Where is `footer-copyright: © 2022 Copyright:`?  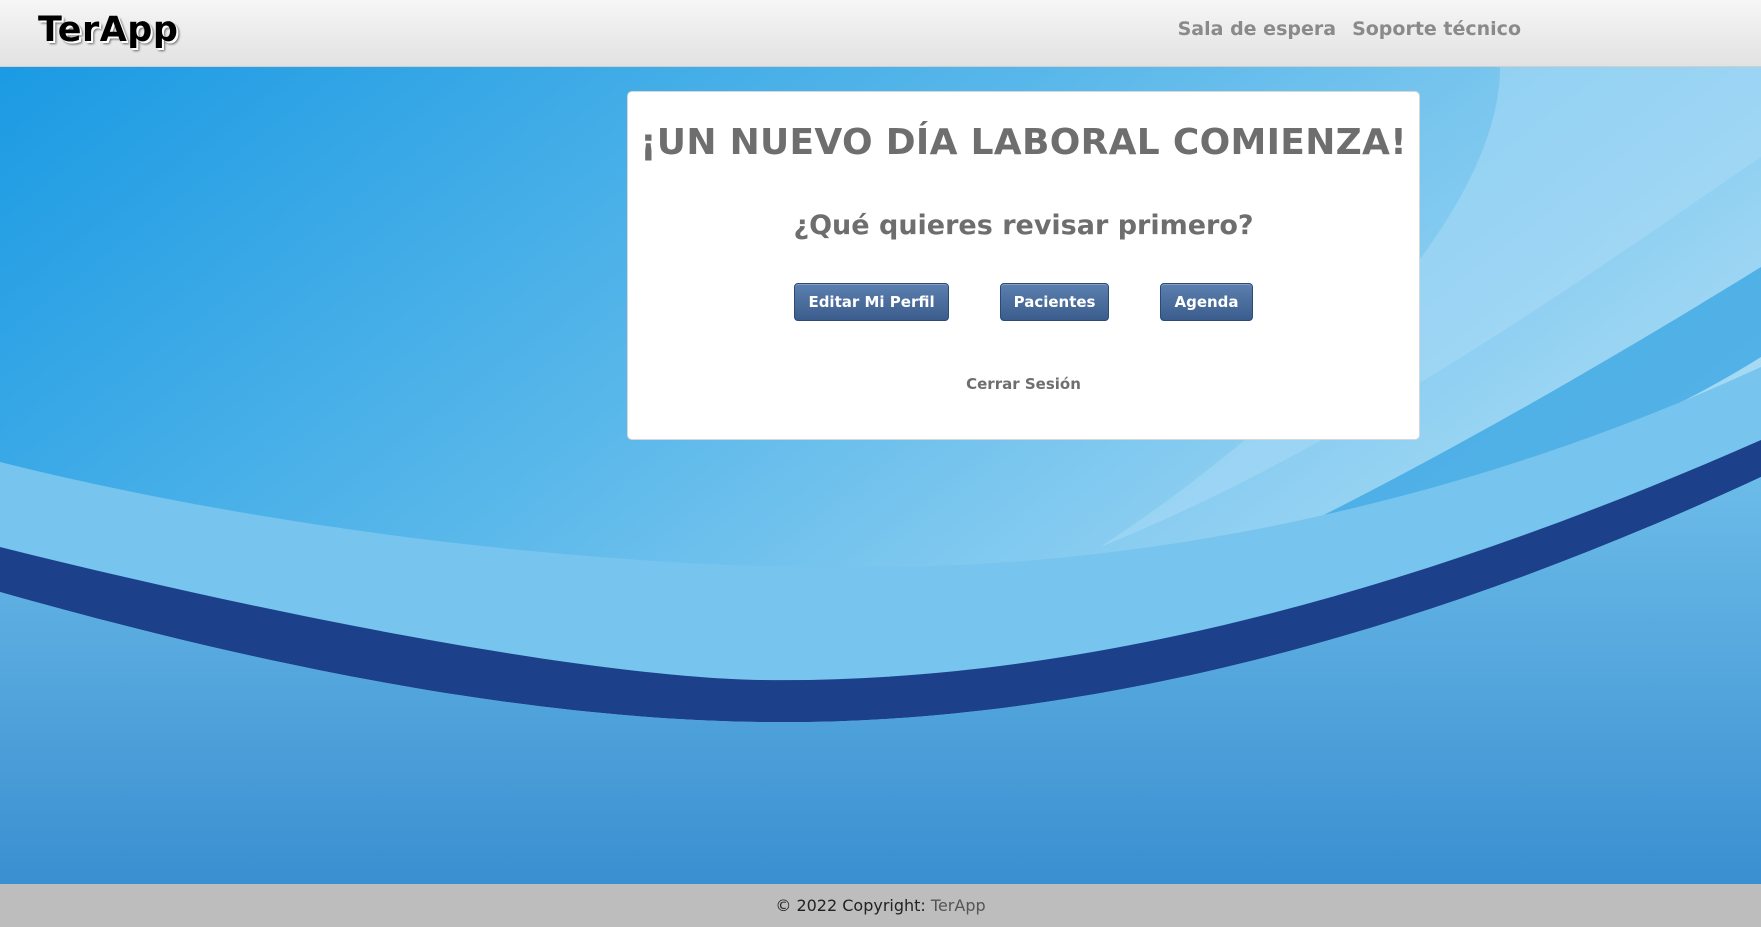 footer-copyright: © 2022 Copyright: is located at coordinates (853, 905).